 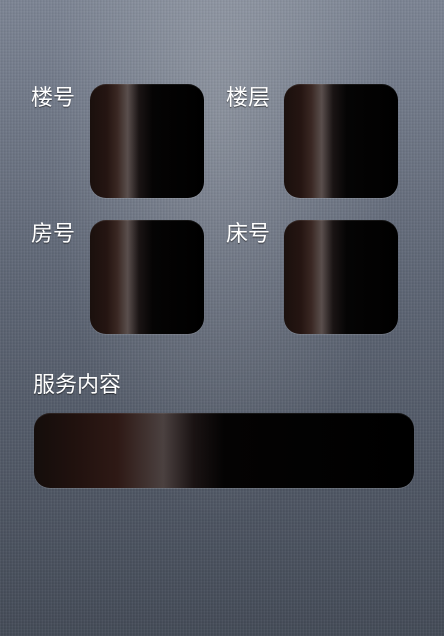 I want to click on bed-label: 床号, so click(x=248, y=234).